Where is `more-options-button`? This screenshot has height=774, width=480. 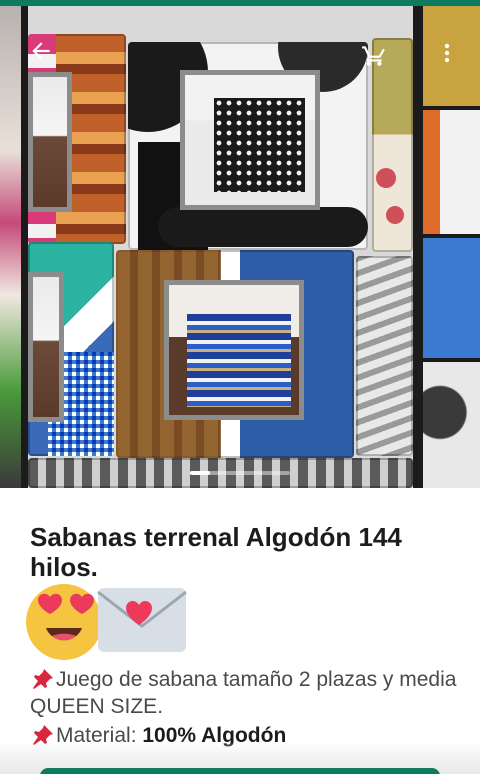
more-options-button is located at coordinates (447, 53).